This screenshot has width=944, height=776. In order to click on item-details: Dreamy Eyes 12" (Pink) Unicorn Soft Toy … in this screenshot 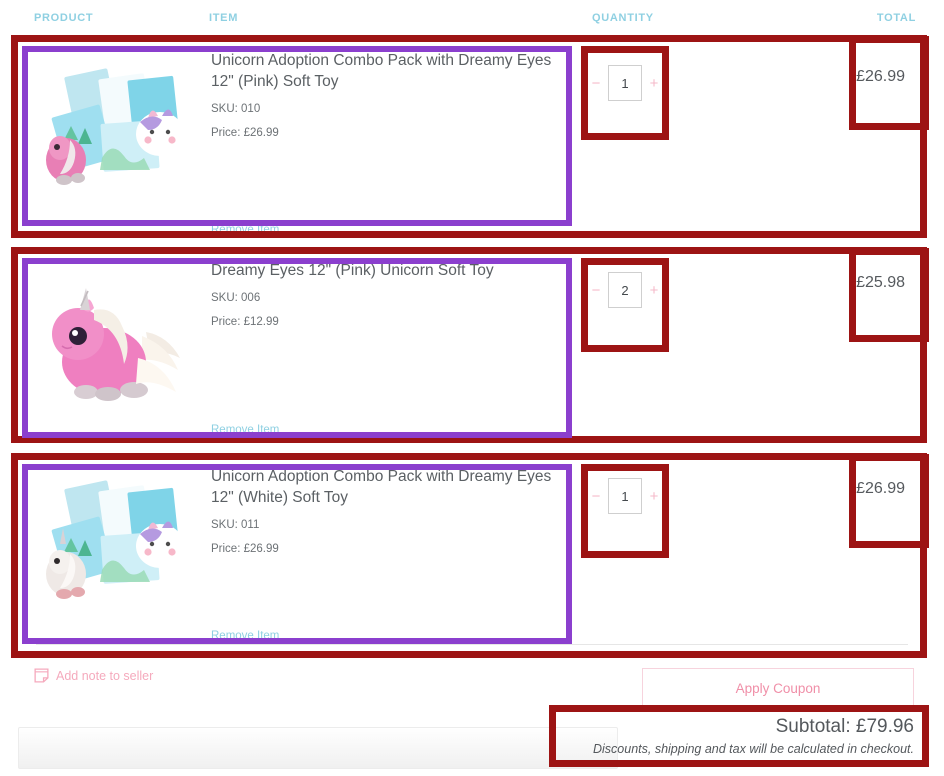, I will do `click(386, 299)`.